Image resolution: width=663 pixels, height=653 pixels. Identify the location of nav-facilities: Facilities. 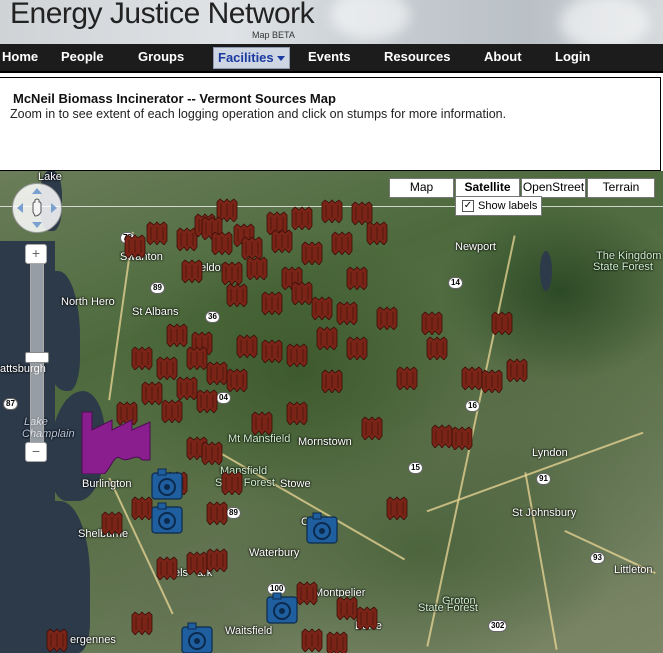
(251, 58).